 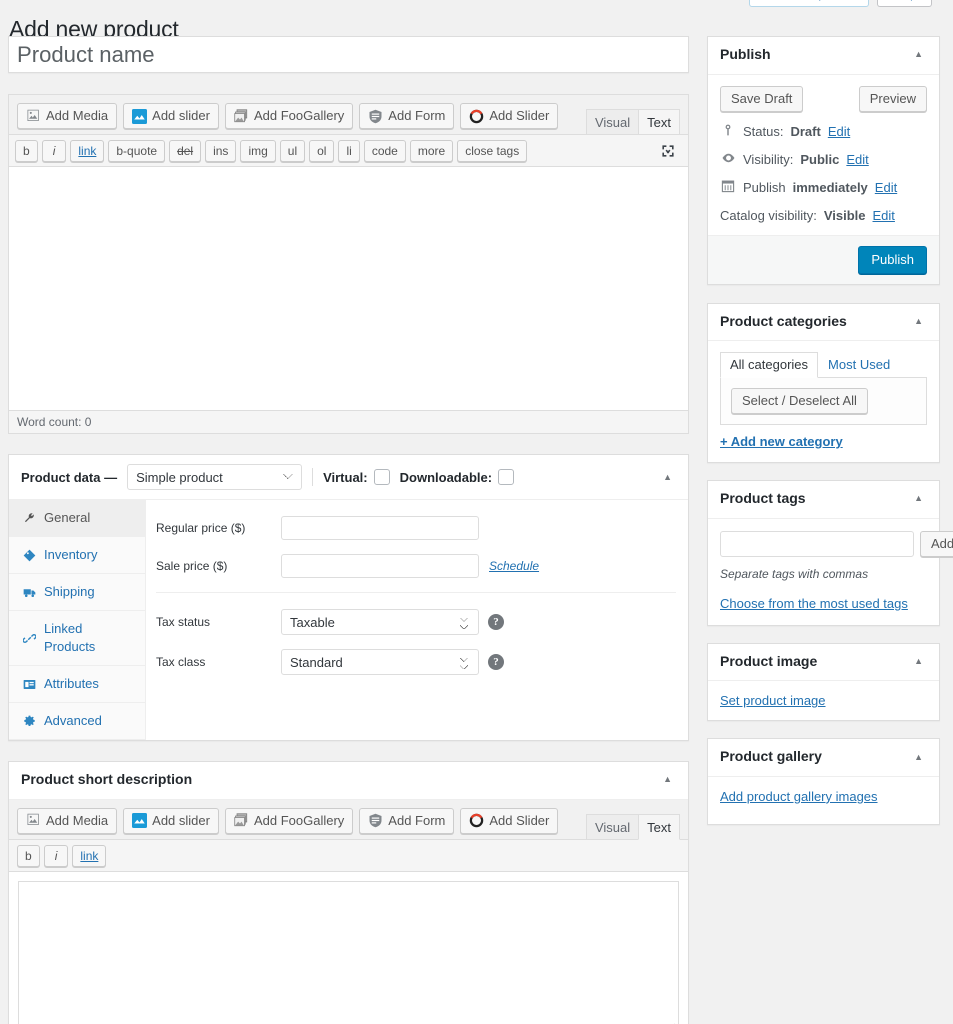 What do you see at coordinates (667, 779) in the screenshot?
I see `toggle-short-description-icon: ▲` at bounding box center [667, 779].